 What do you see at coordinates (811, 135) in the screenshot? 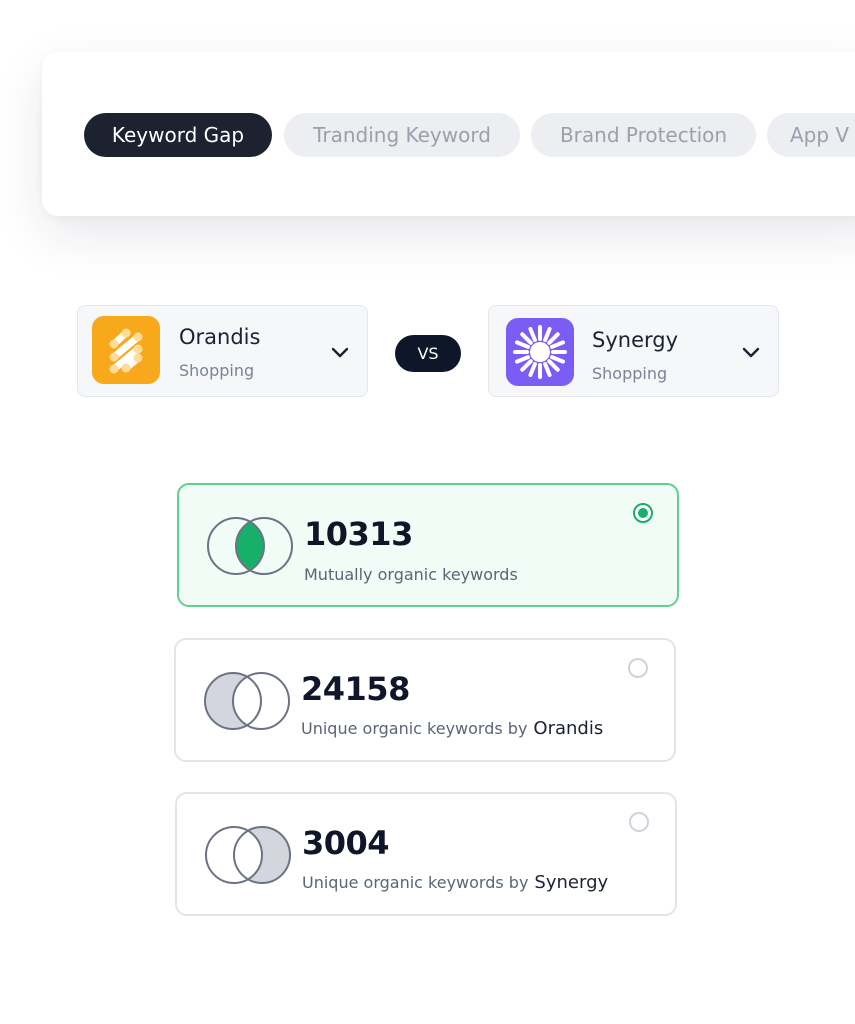
I see `tab-app-v: App V` at bounding box center [811, 135].